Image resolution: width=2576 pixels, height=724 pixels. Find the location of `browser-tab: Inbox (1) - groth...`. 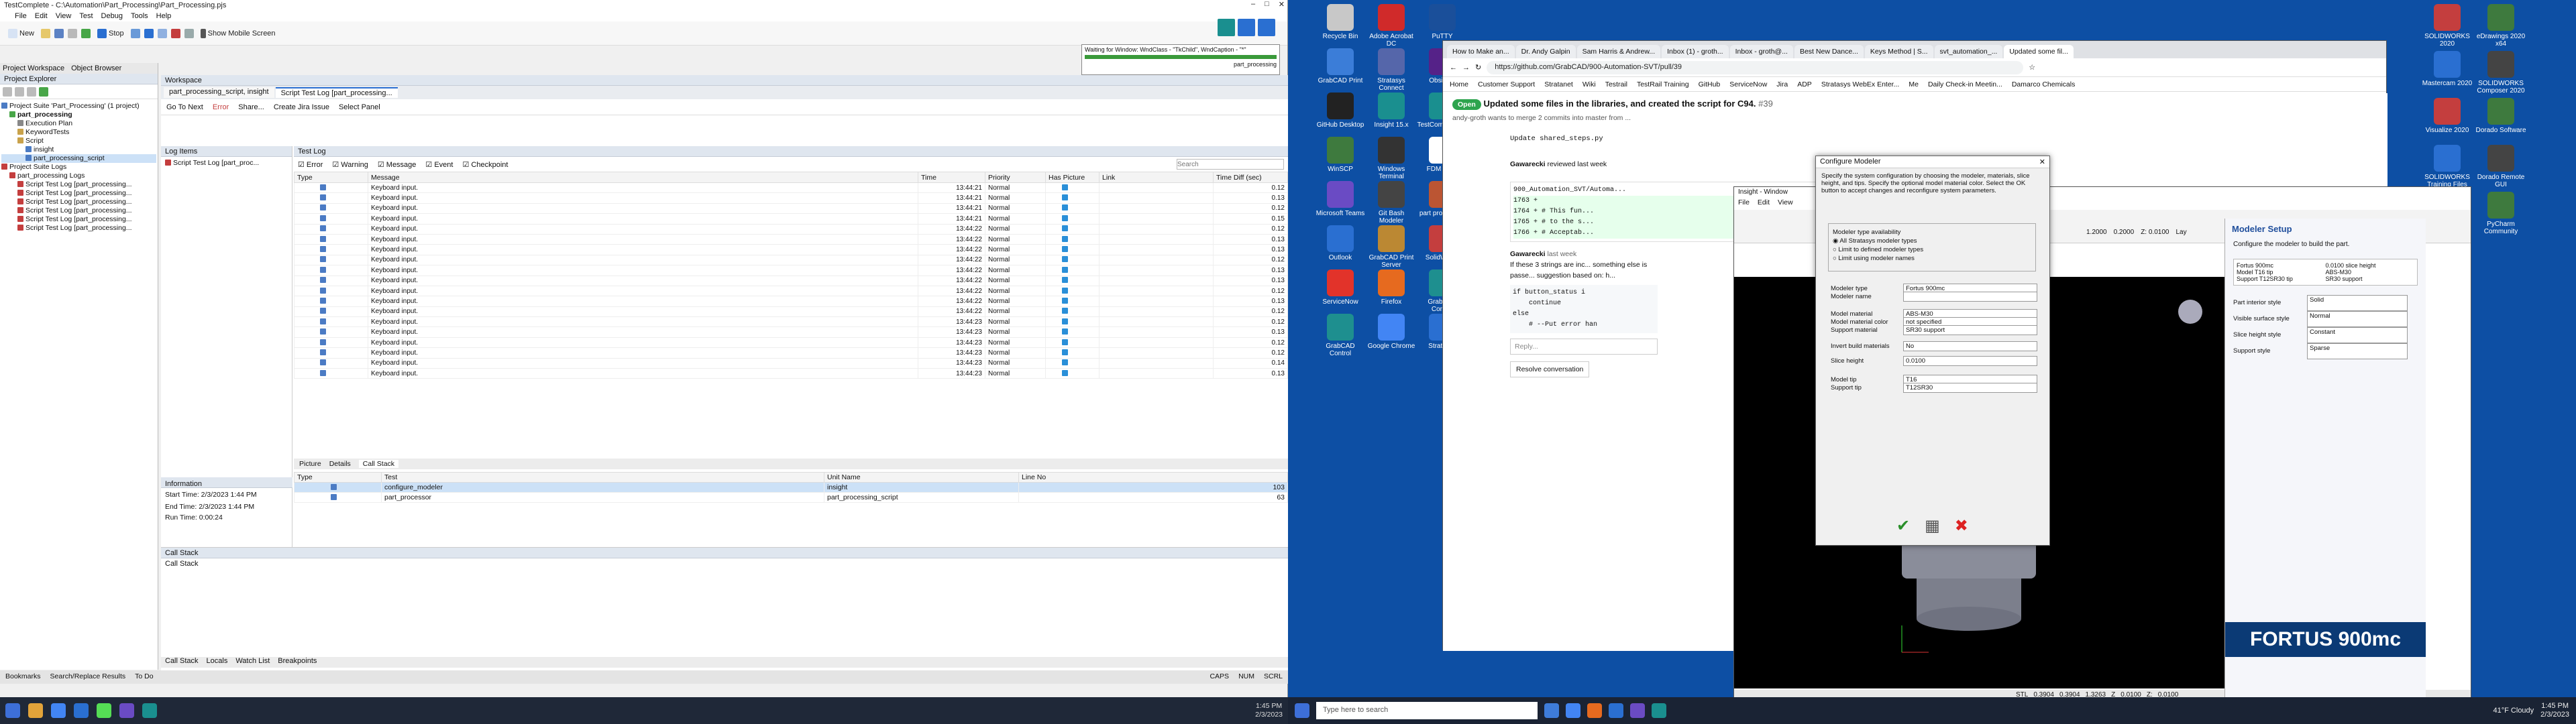

browser-tab: Inbox (1) - groth... is located at coordinates (1695, 52).